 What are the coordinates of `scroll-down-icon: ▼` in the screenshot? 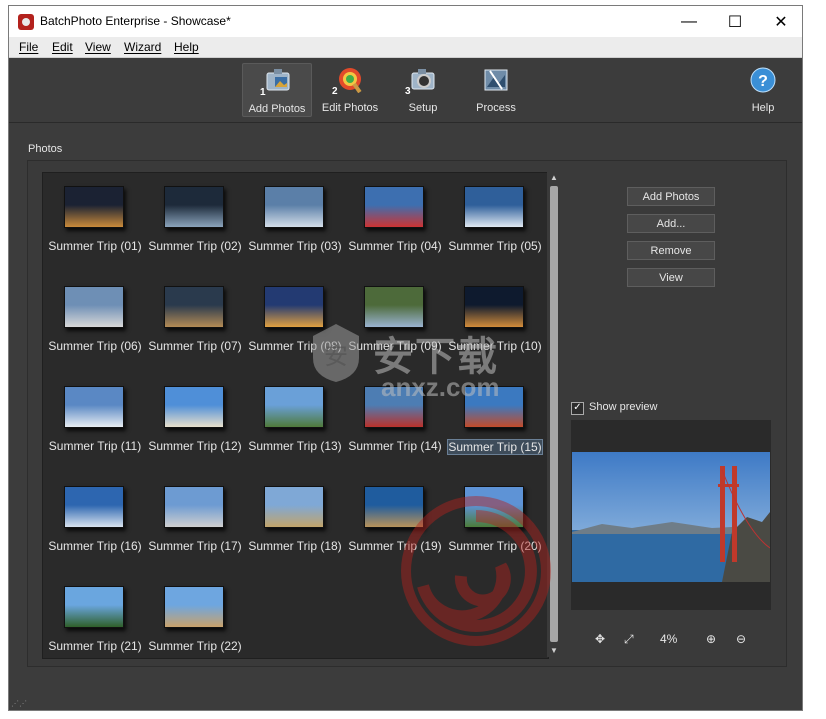 It's located at (554, 651).